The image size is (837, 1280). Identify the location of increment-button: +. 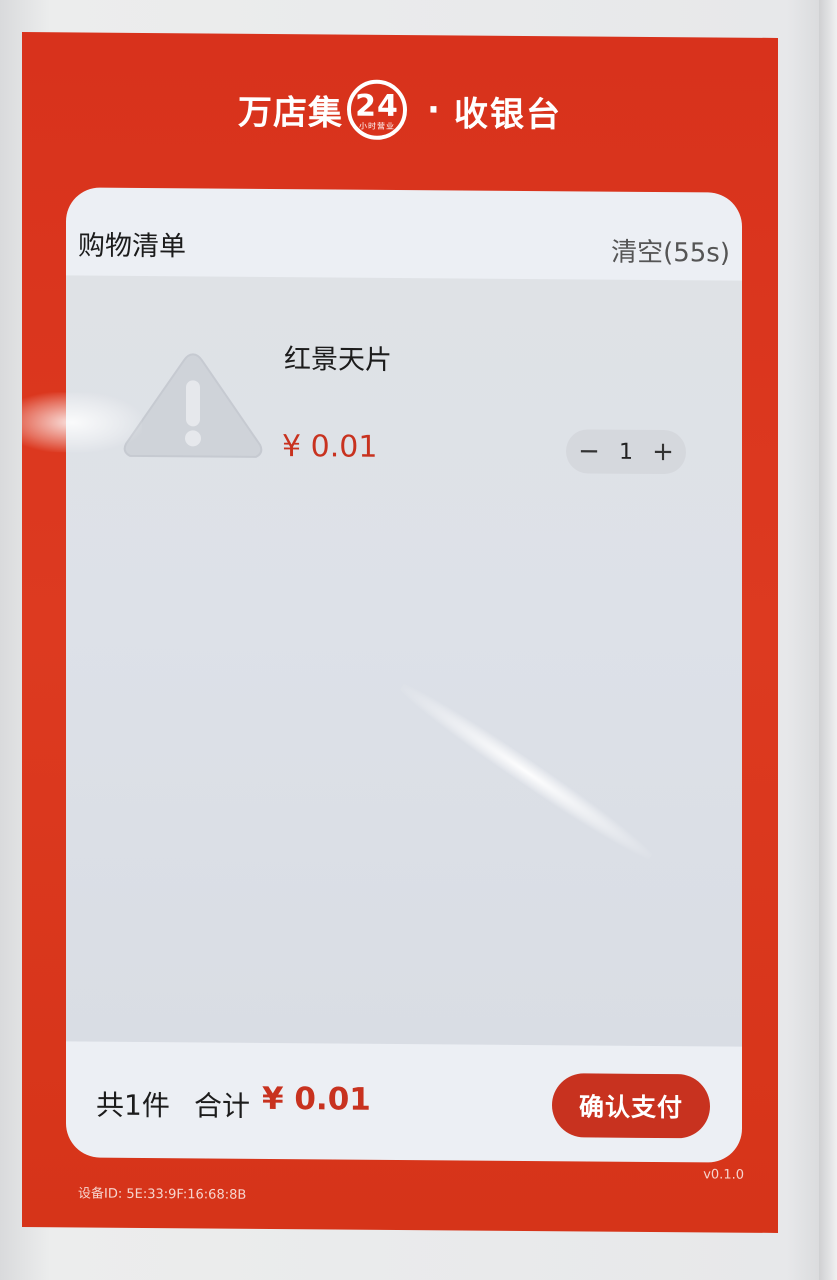
(663, 452).